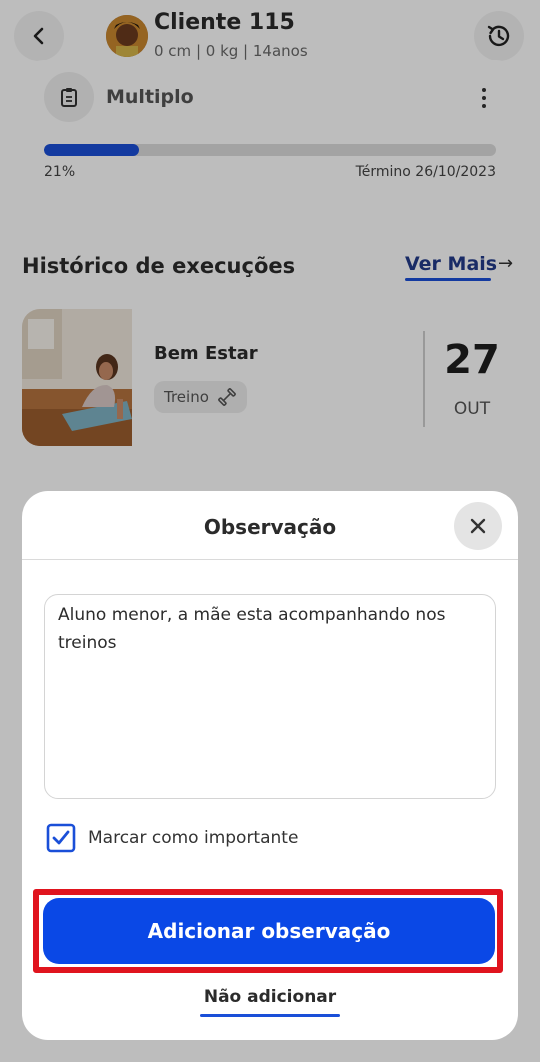  I want to click on close-icon, so click(478, 526).